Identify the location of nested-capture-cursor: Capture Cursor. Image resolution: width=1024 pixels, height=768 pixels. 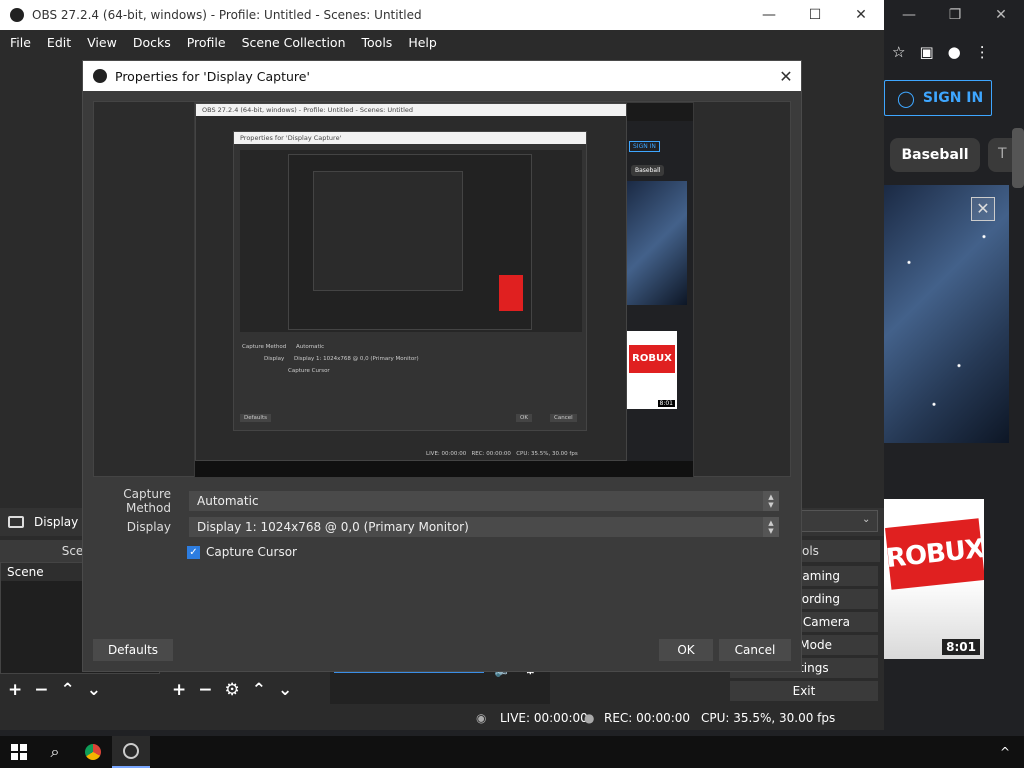
(309, 371).